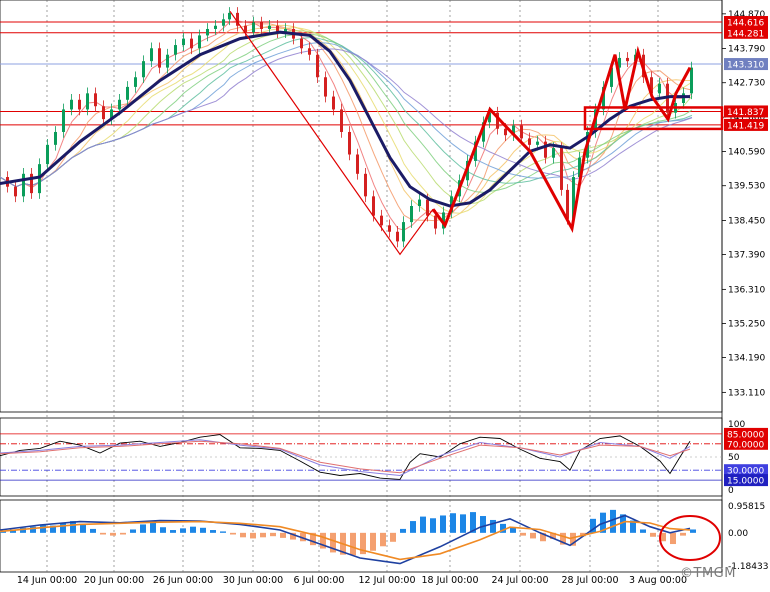  Describe the element at coordinates (114, 580) in the screenshot. I see `x-tick-label: 20 Jun 00:00` at that location.